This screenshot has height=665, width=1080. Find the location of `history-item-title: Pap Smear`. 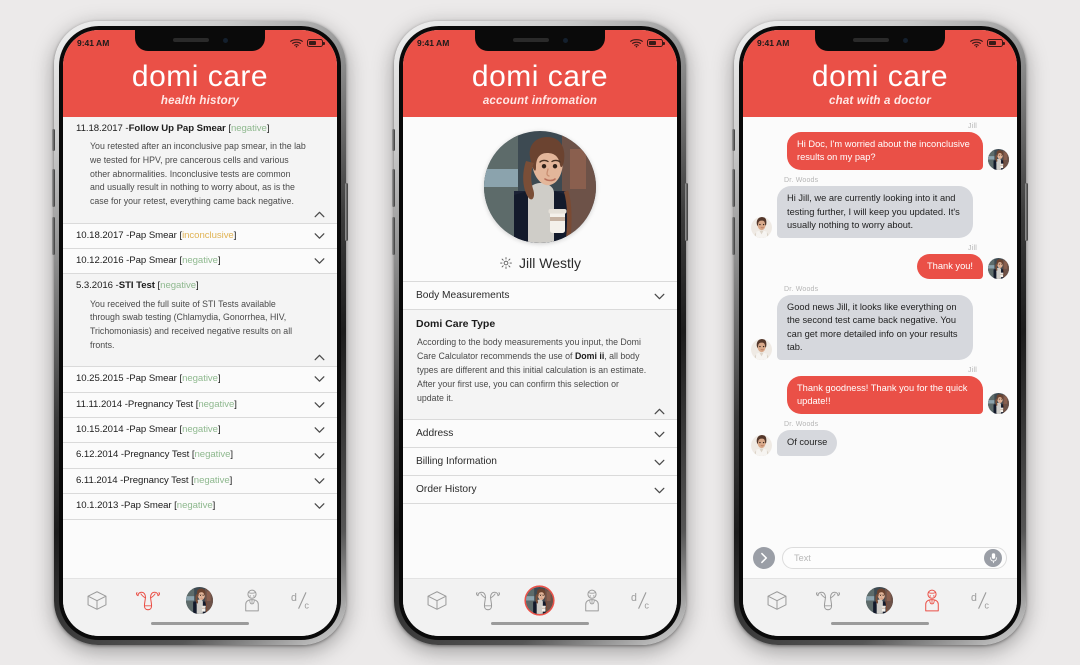

history-item-title: Pap Smear is located at coordinates (153, 379).